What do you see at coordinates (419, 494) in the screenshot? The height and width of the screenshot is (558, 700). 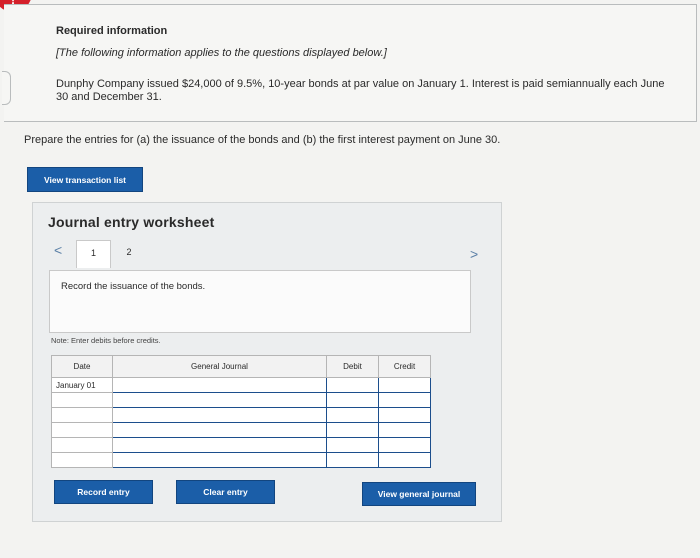 I see `view-general-journal-button: View general journal` at bounding box center [419, 494].